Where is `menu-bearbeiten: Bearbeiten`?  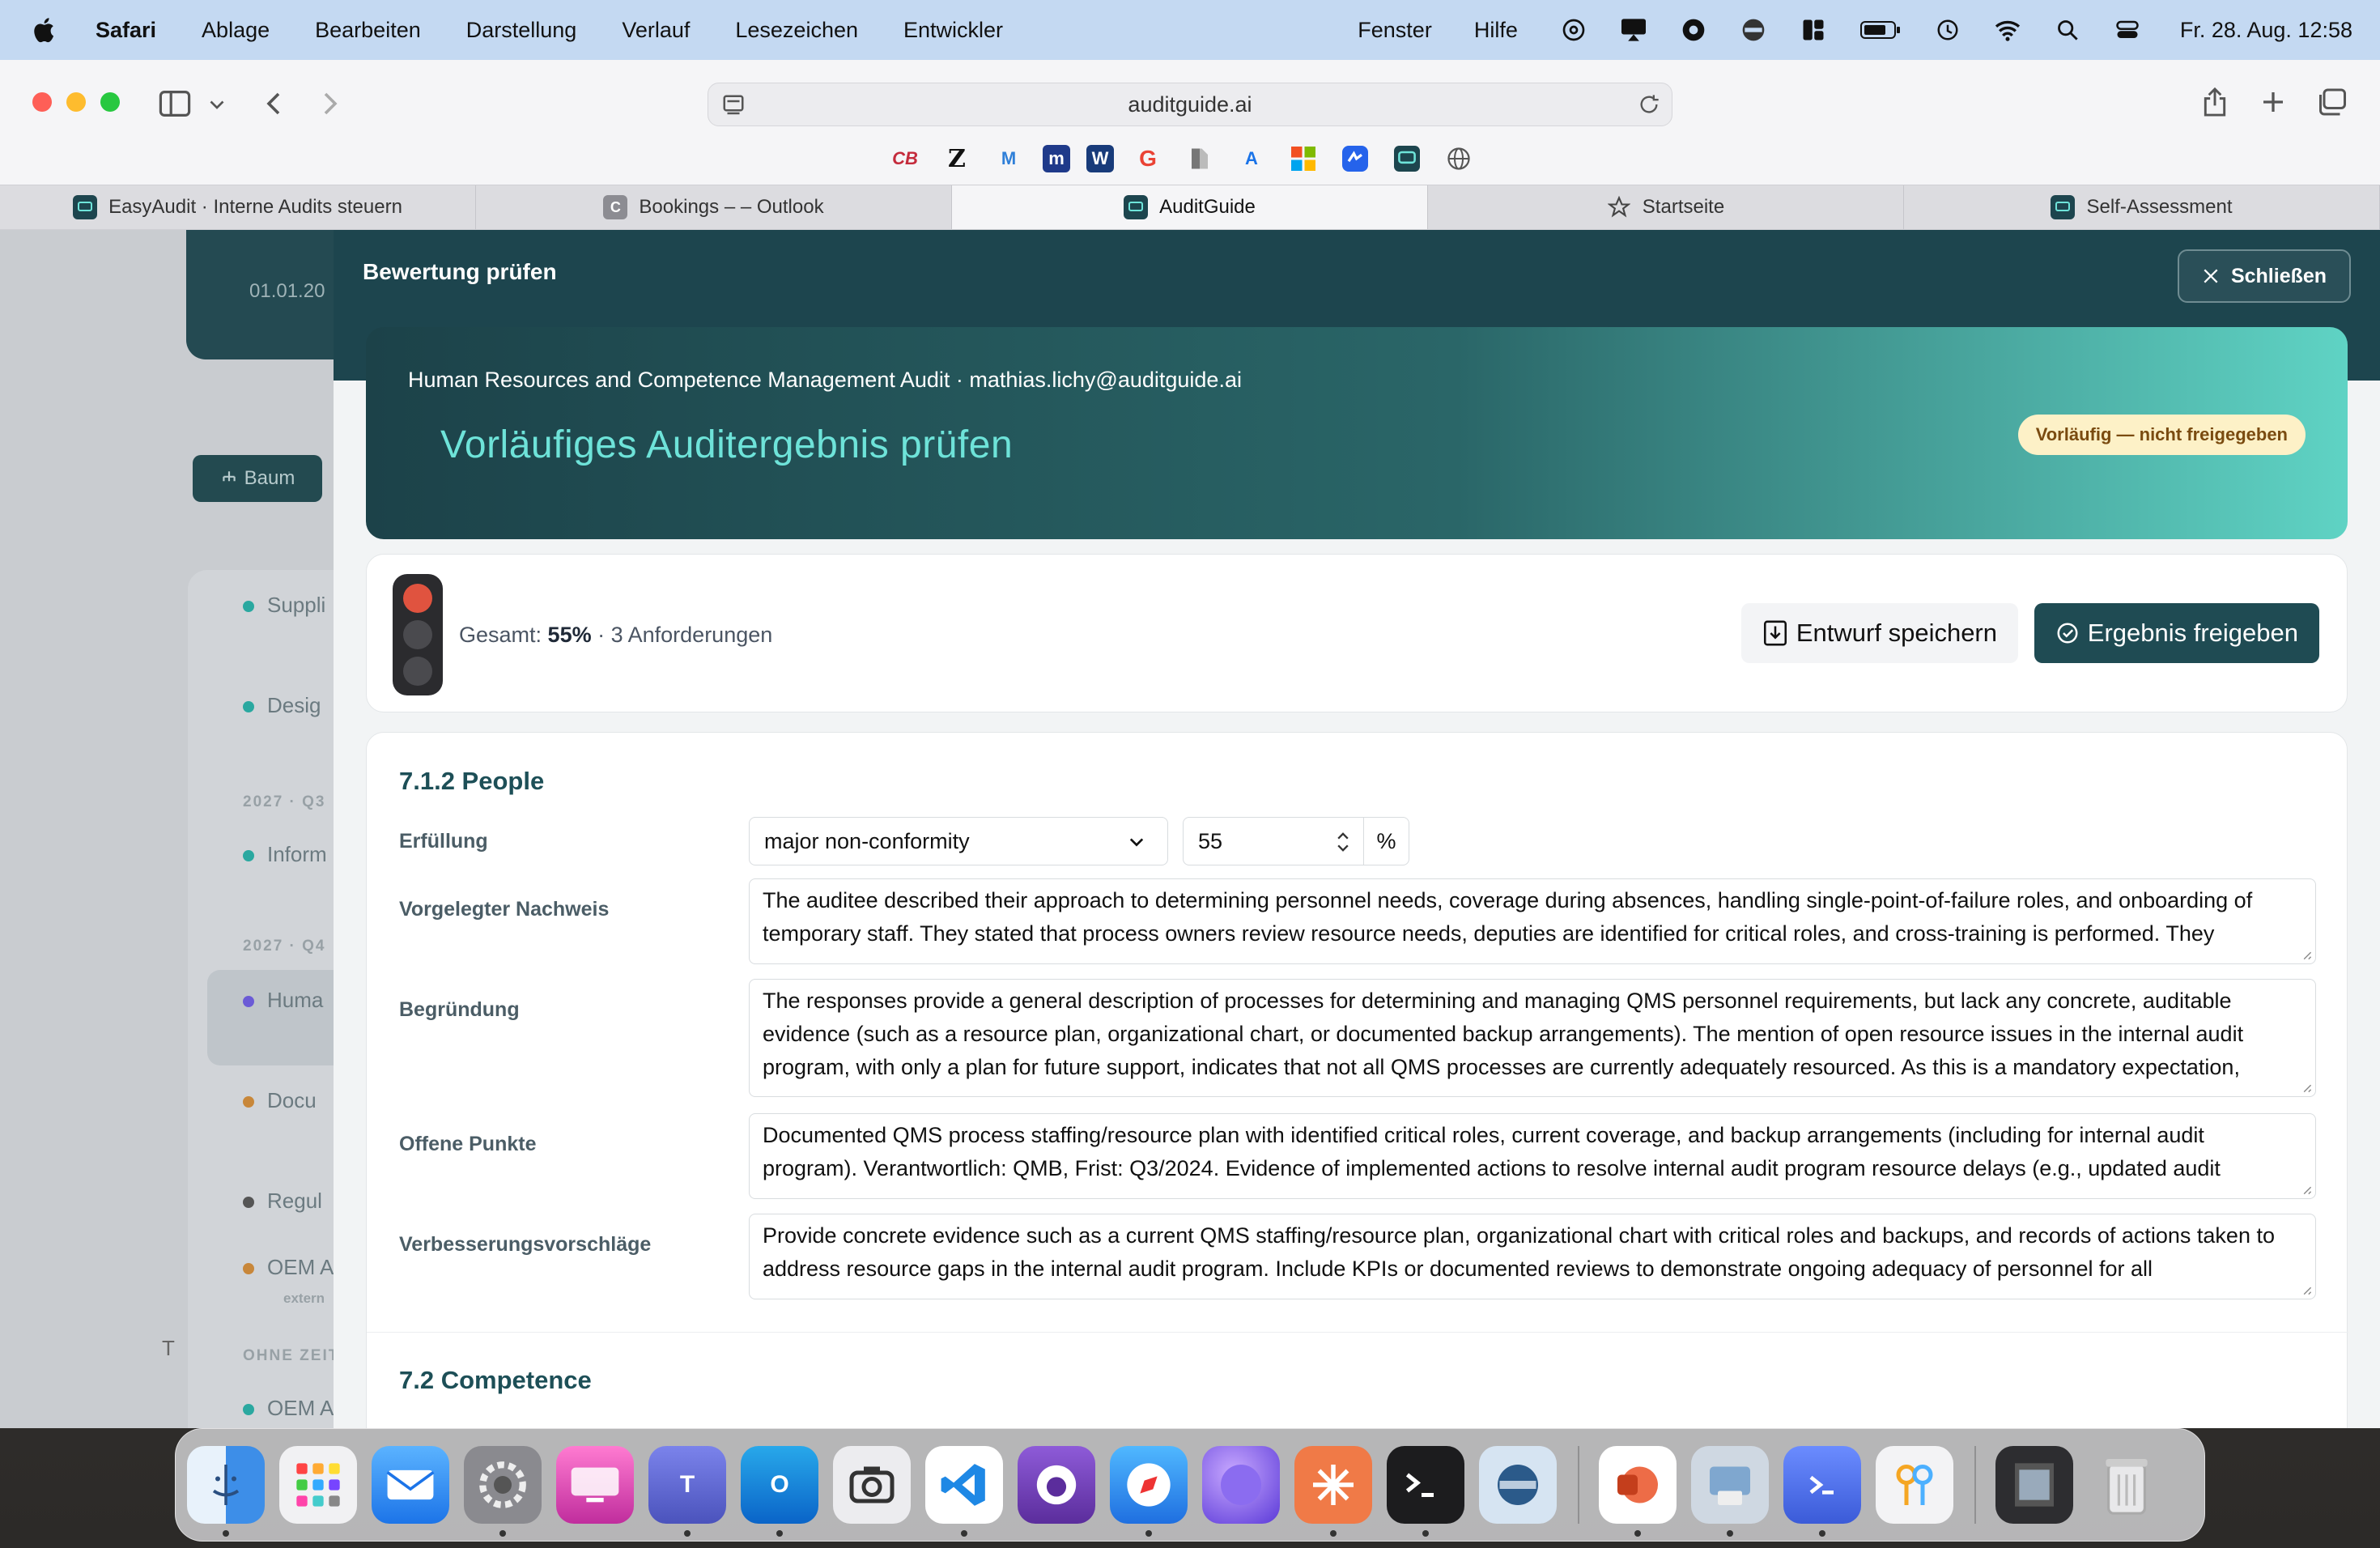
menu-bearbeiten: Bearbeiten is located at coordinates (368, 31).